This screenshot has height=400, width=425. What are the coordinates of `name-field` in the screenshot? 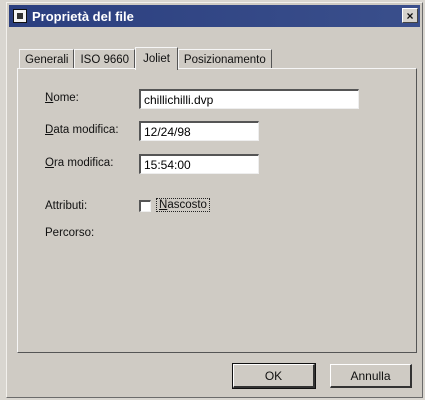 It's located at (249, 99).